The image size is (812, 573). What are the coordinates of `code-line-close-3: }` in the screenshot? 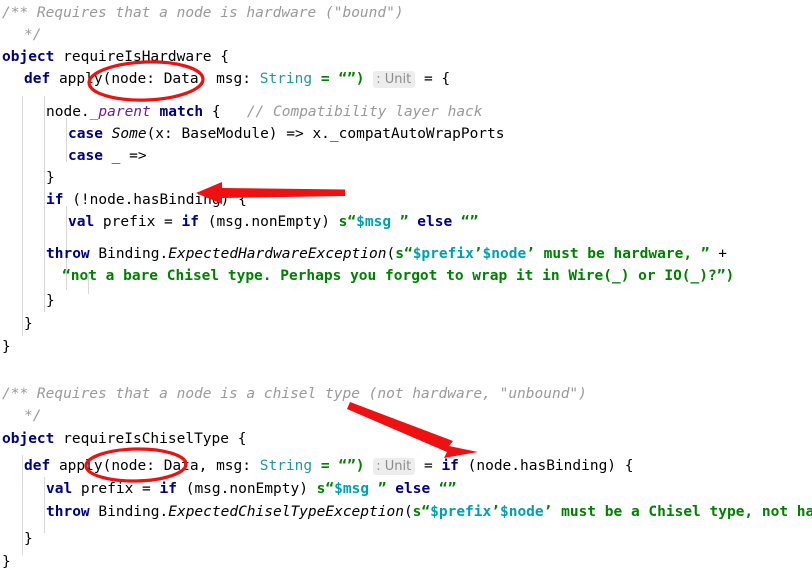 It's located at (28, 324).